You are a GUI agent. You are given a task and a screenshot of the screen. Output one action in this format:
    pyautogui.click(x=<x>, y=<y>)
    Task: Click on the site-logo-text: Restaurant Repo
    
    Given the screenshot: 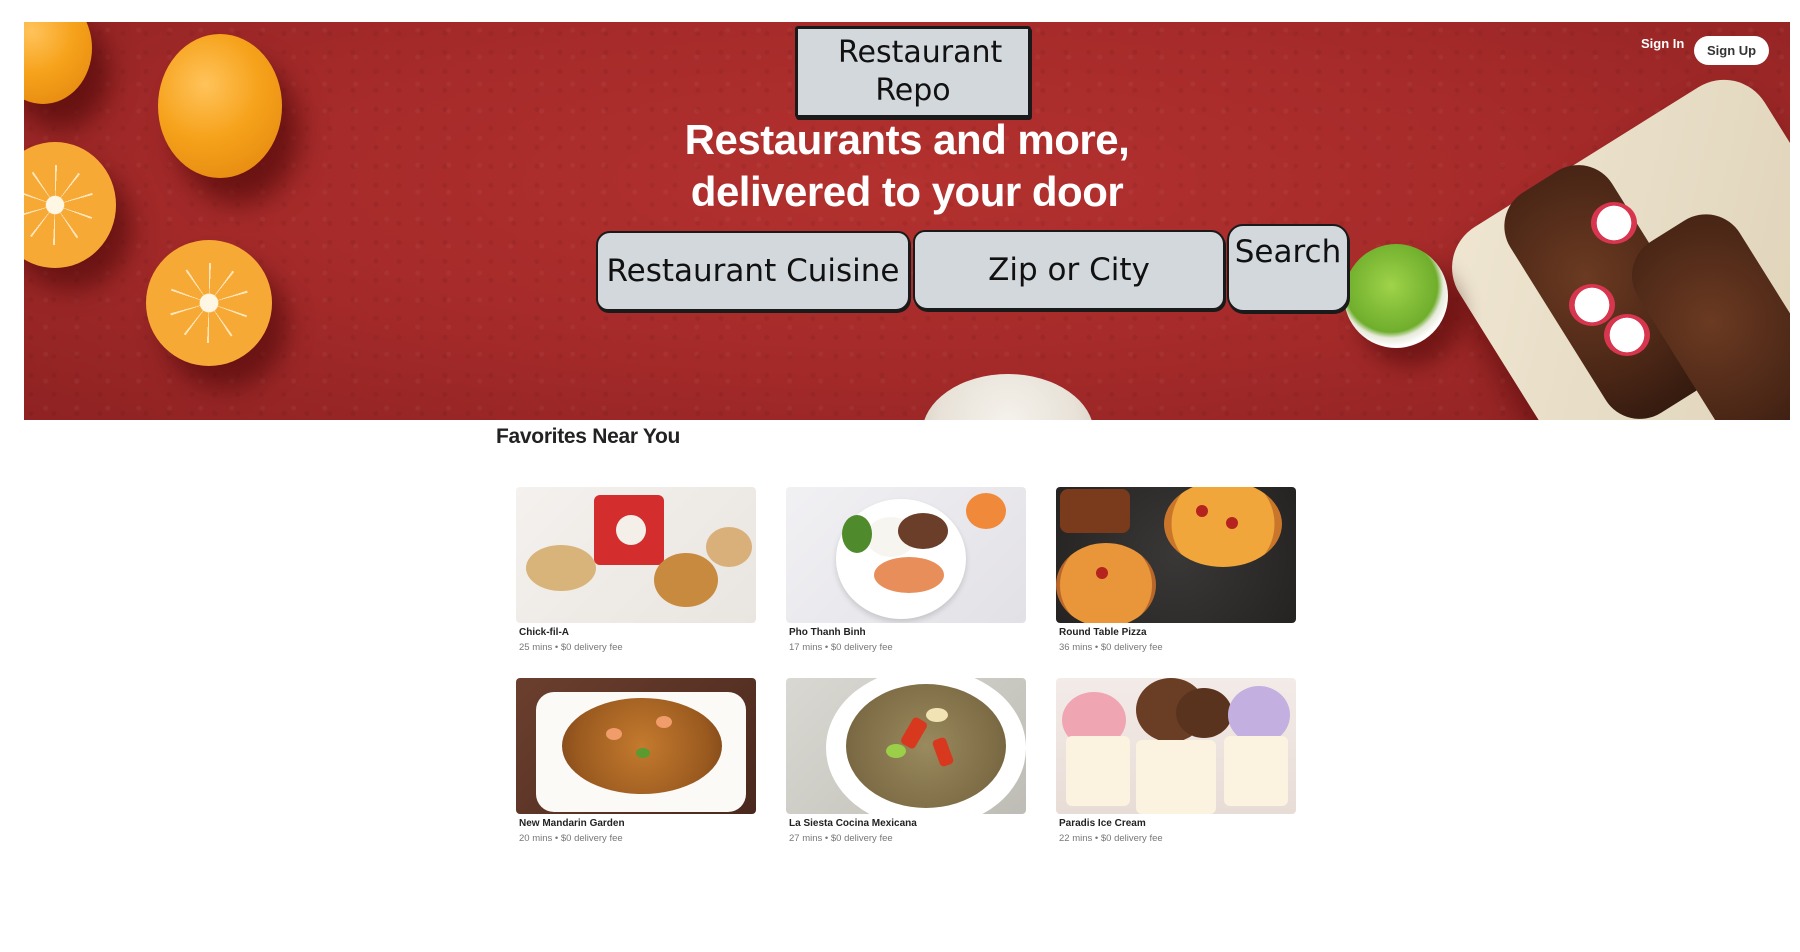 What is the action you would take?
    pyautogui.click(x=920, y=71)
    